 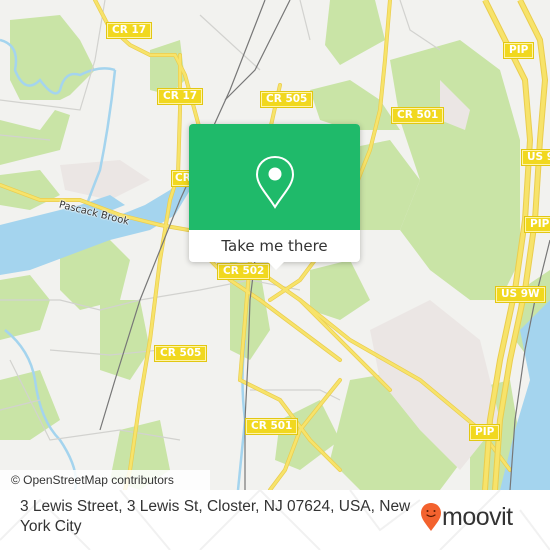 I want to click on take-me-there-button: Take me there, so click(x=274, y=246).